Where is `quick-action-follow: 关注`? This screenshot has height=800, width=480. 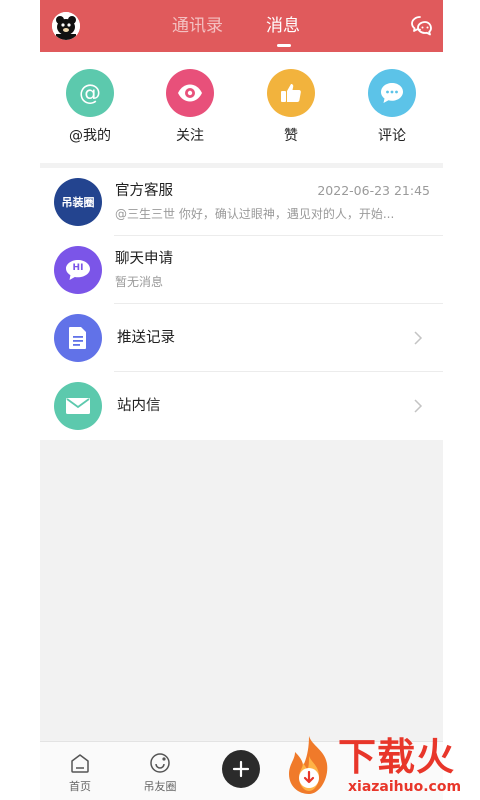 quick-action-follow: 关注 is located at coordinates (190, 107).